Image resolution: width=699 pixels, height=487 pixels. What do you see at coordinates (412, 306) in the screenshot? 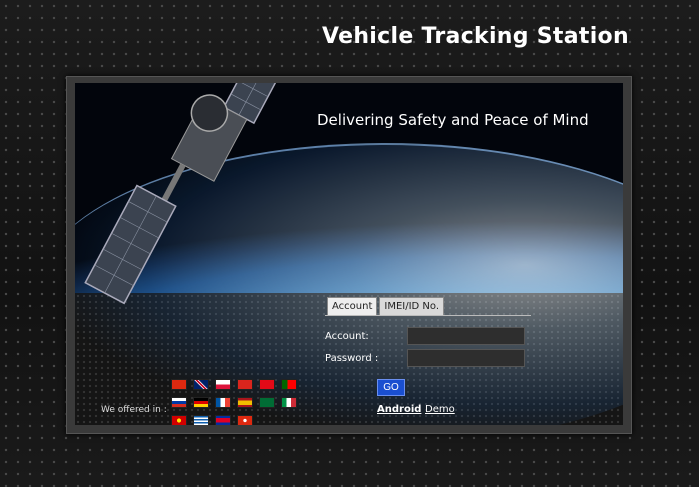
I see `tab-imei-id: IMEI/ID No.` at bounding box center [412, 306].